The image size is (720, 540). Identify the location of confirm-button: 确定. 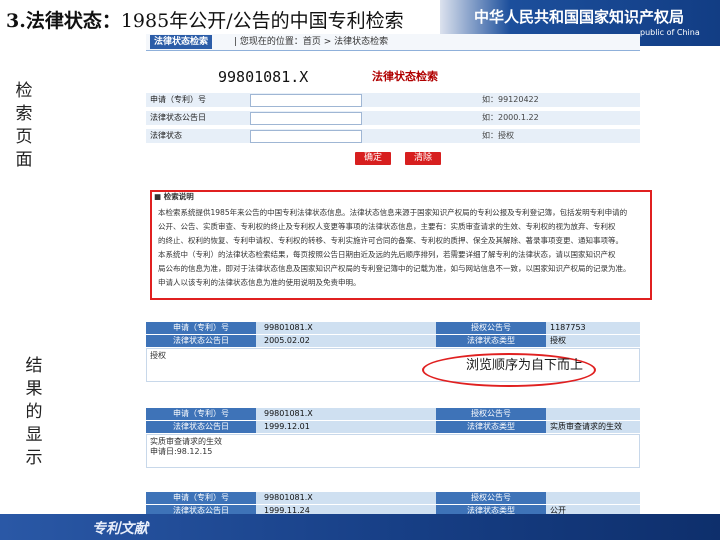
(373, 158).